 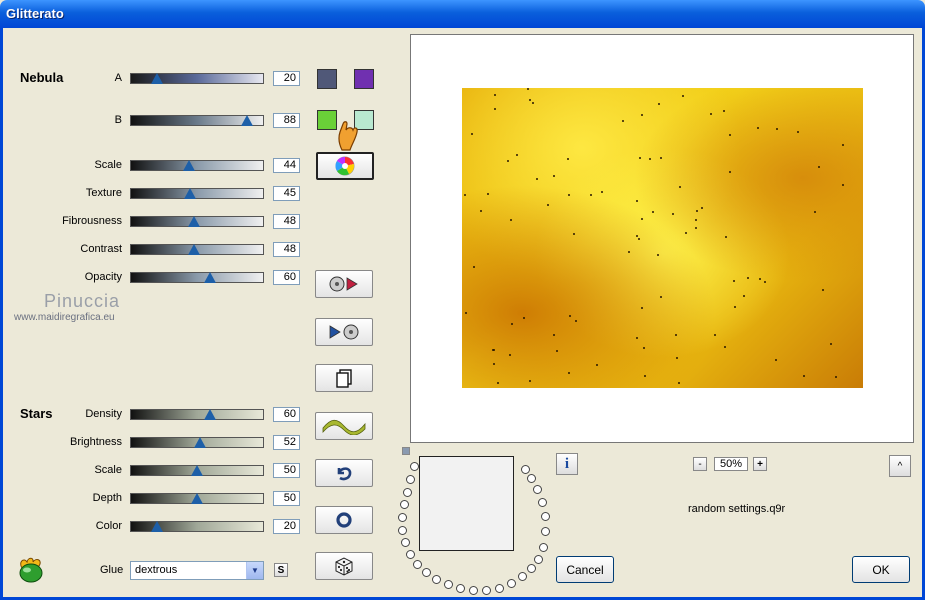 What do you see at coordinates (286, 249) in the screenshot?
I see `nebula-contrast-value-field: 48` at bounding box center [286, 249].